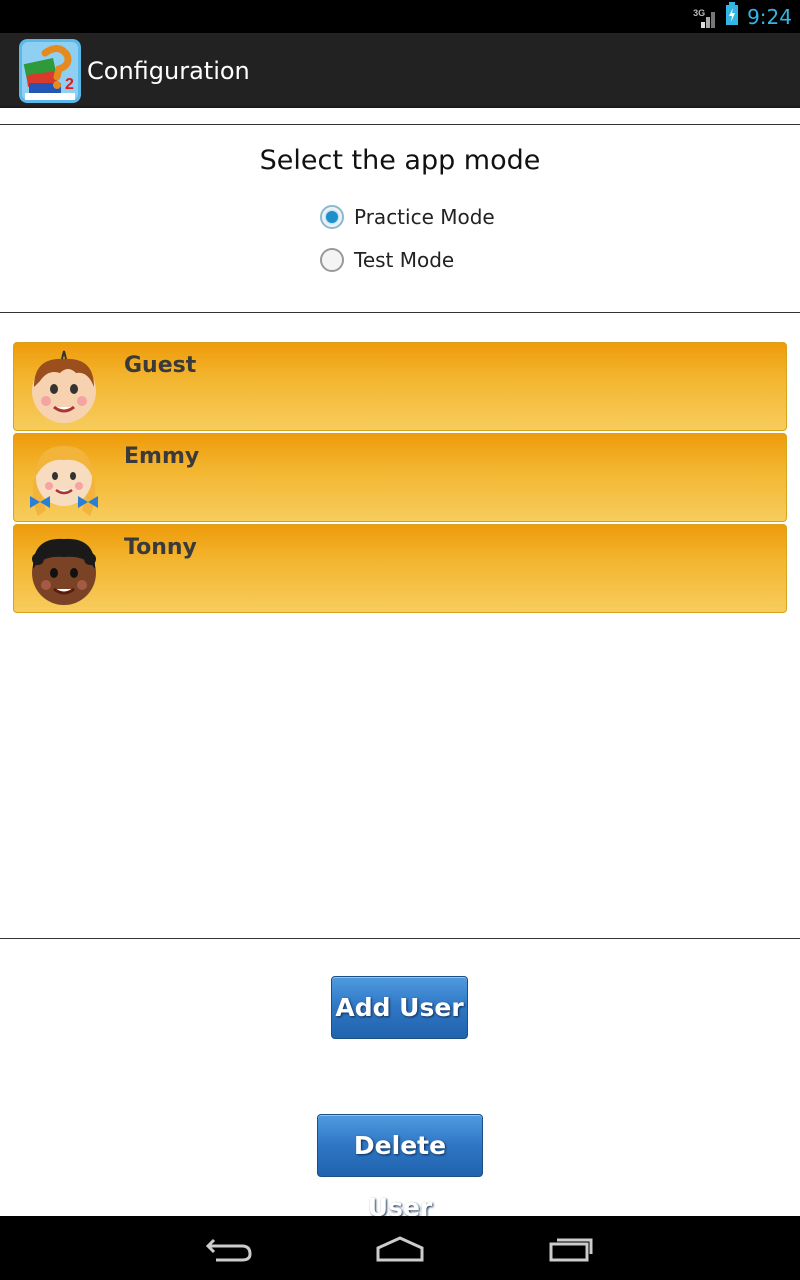 The height and width of the screenshot is (1280, 800). I want to click on mode-section-title: Select the app mode, so click(400, 160).